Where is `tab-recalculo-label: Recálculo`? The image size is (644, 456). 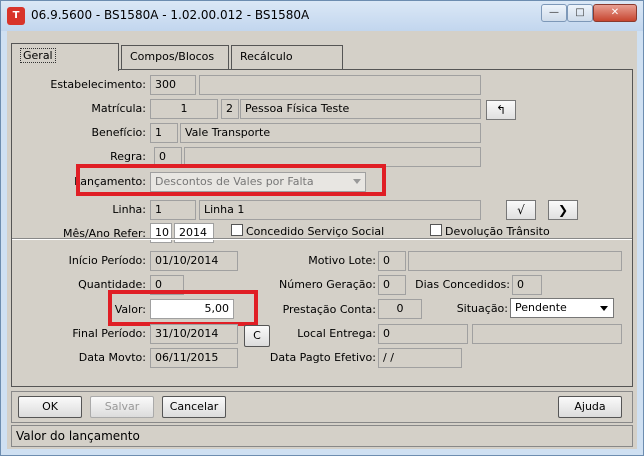
tab-recalculo-label: Recálculo is located at coordinates (266, 56).